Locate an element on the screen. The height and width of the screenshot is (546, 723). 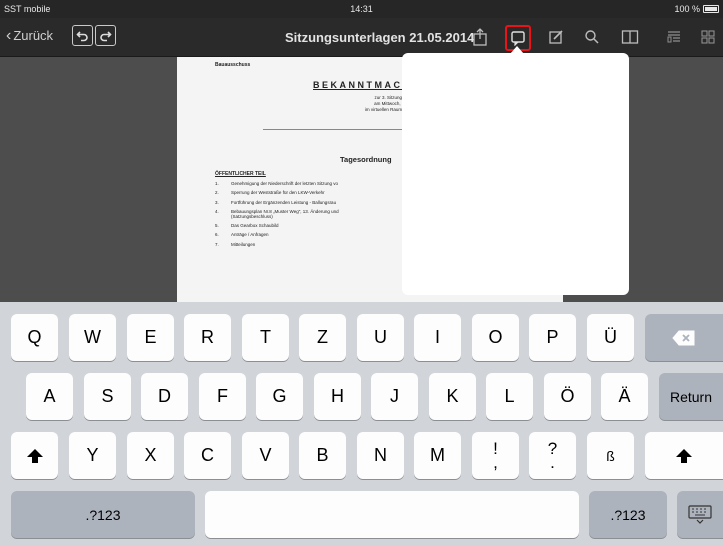
key-sharp-s: ß is located at coordinates (610, 455).